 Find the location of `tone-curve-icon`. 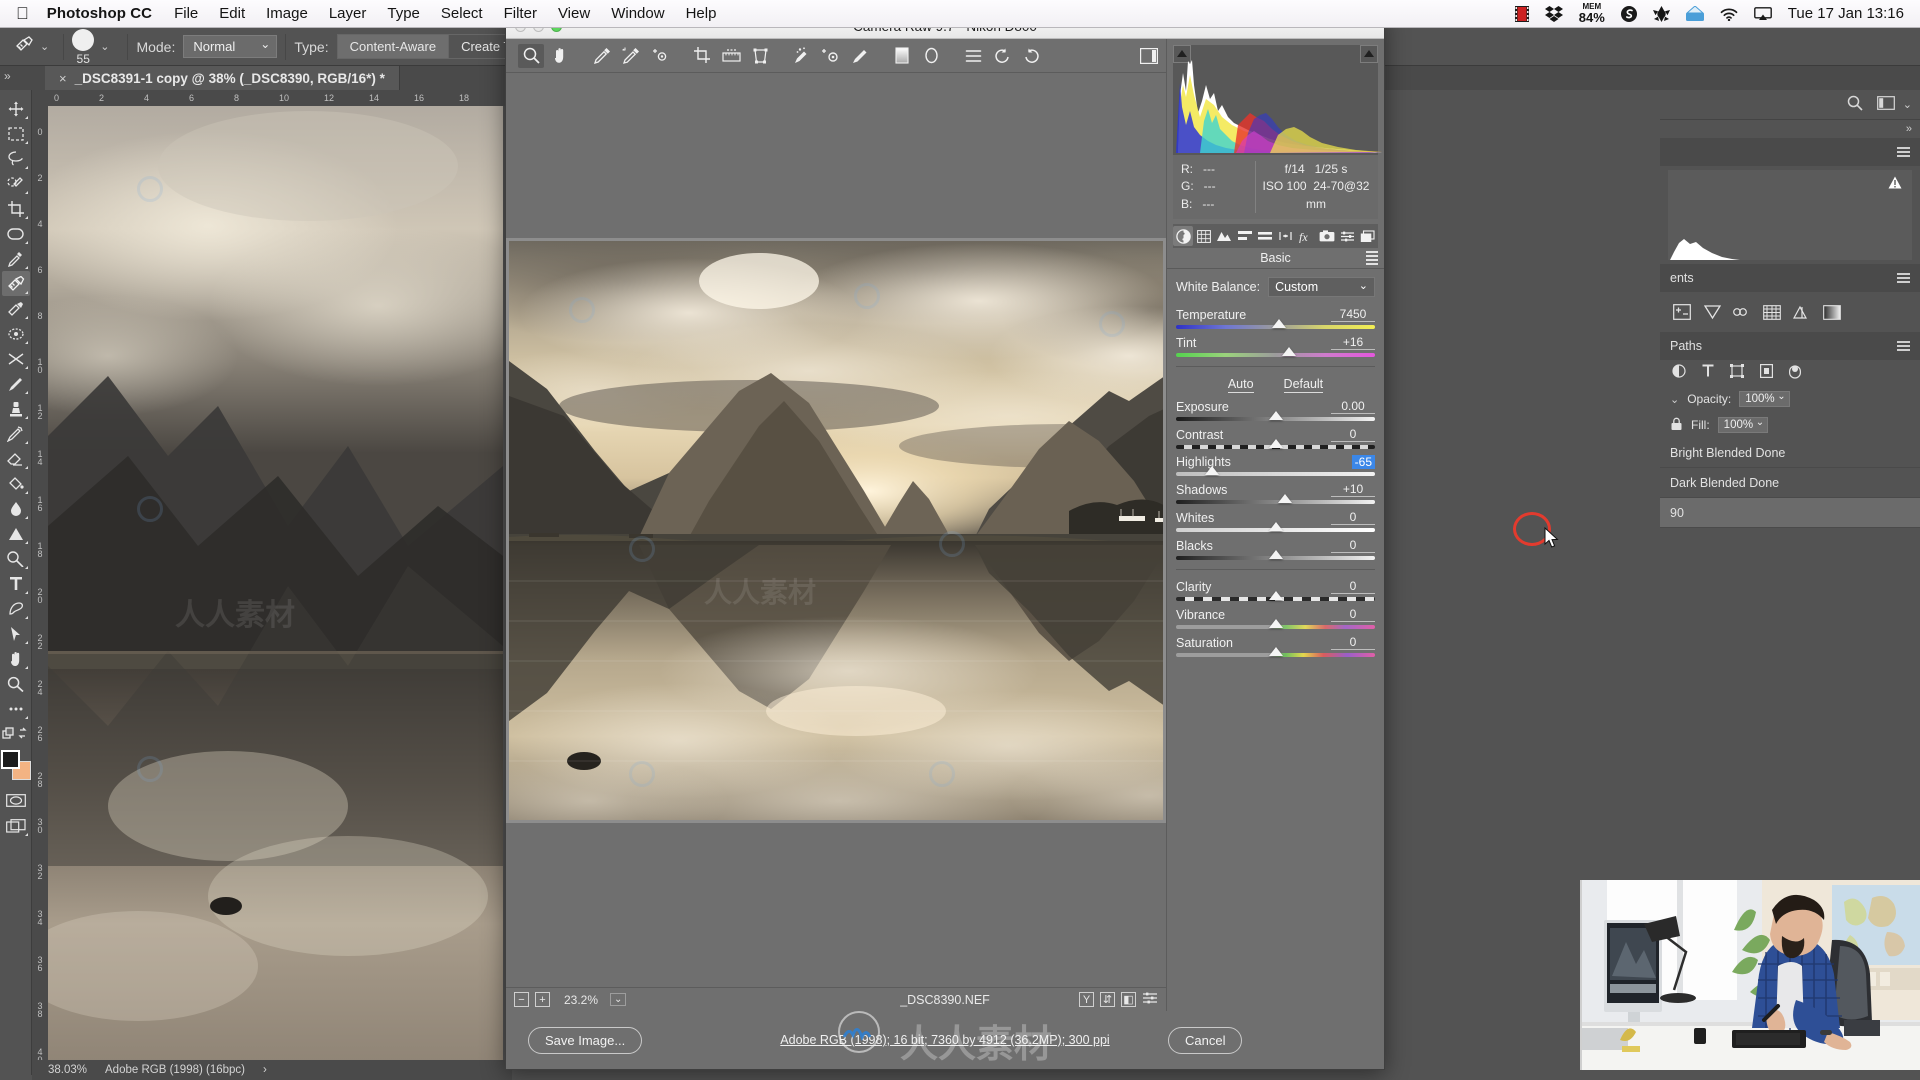

tone-curve-icon is located at coordinates (1204, 236).